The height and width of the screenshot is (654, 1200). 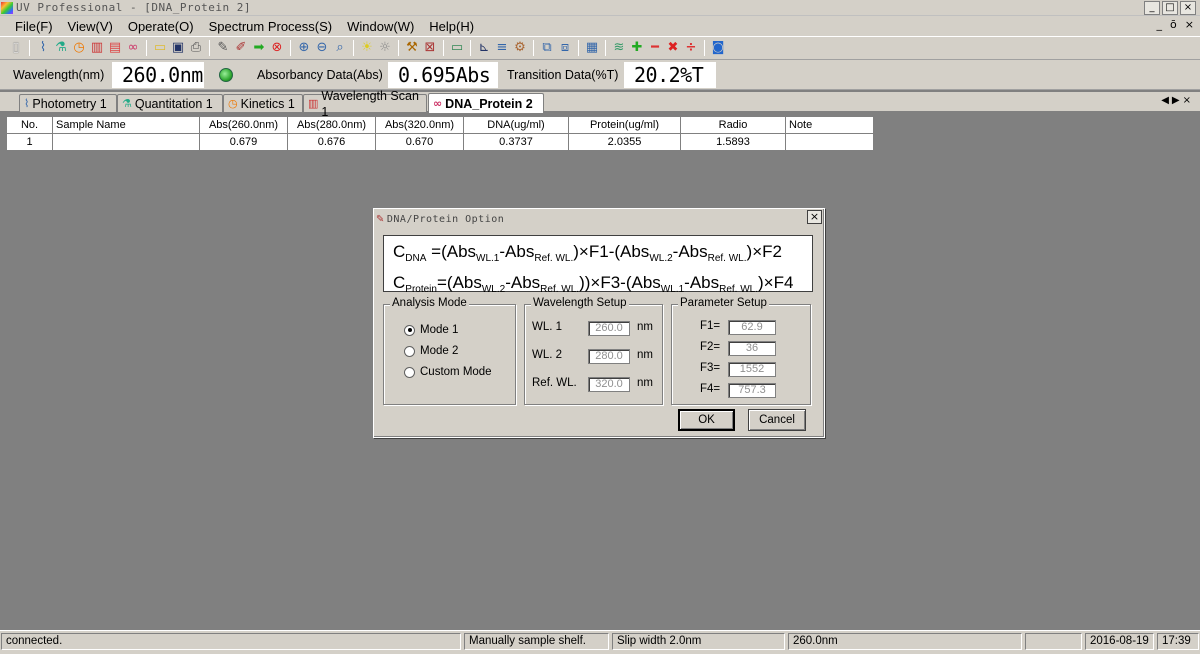 What do you see at coordinates (536, 641) in the screenshot?
I see `sample-shelf-status: Manually sample shelf.` at bounding box center [536, 641].